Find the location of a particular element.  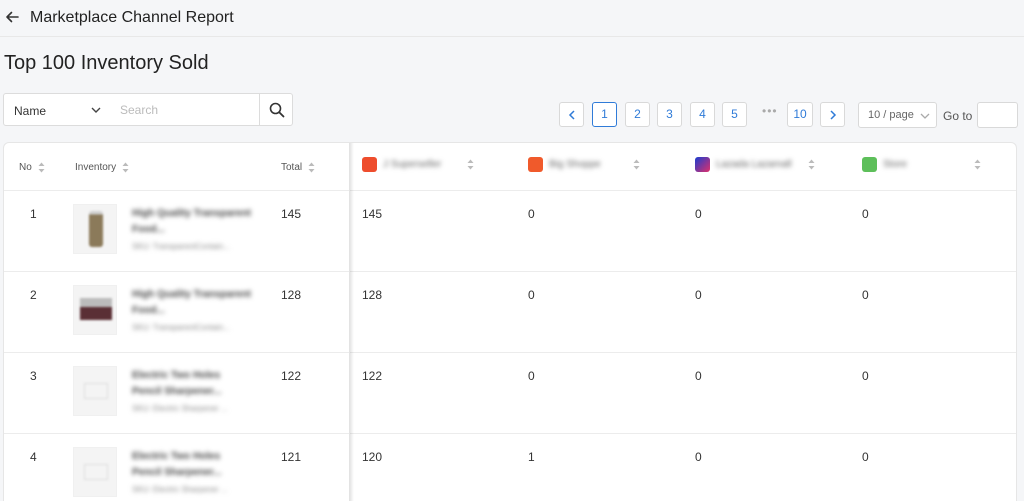

column-header-channel-4: Store is located at coordinates (921, 164).